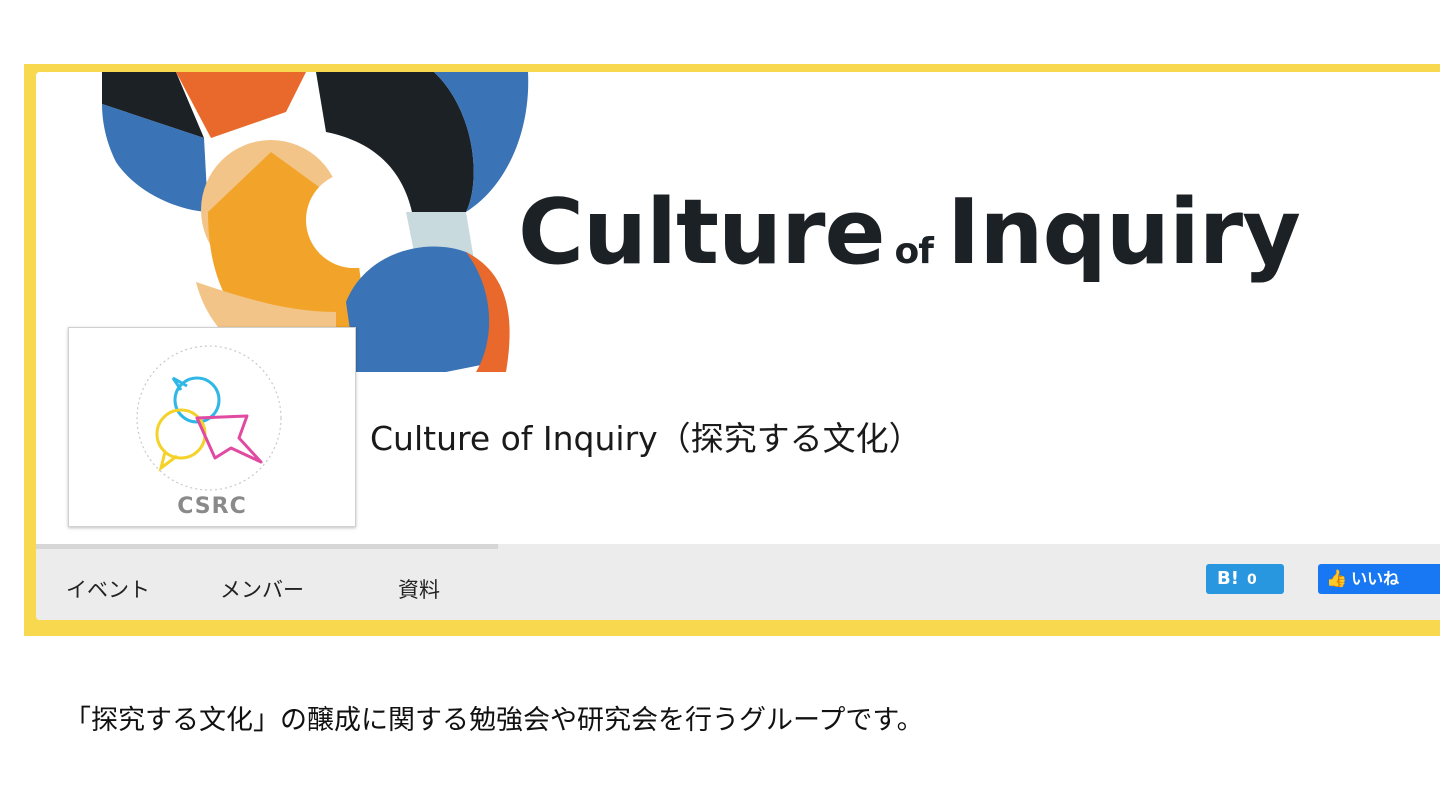 This screenshot has width=1440, height=810. Describe the element at coordinates (1245, 579) in the screenshot. I see `hatena-bookmark-button: B! 0` at that location.